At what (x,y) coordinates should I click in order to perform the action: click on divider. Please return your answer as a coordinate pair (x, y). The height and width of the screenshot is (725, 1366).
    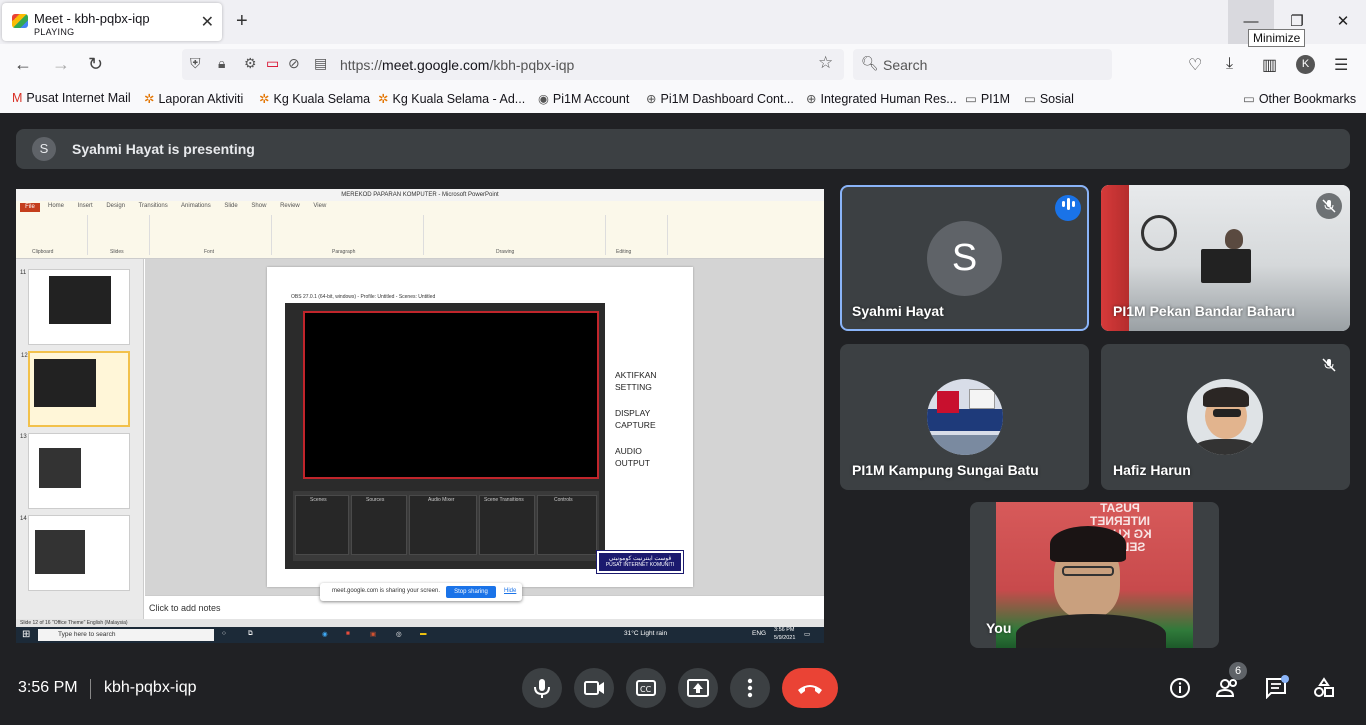
    Looking at the image, I should click on (90, 689).